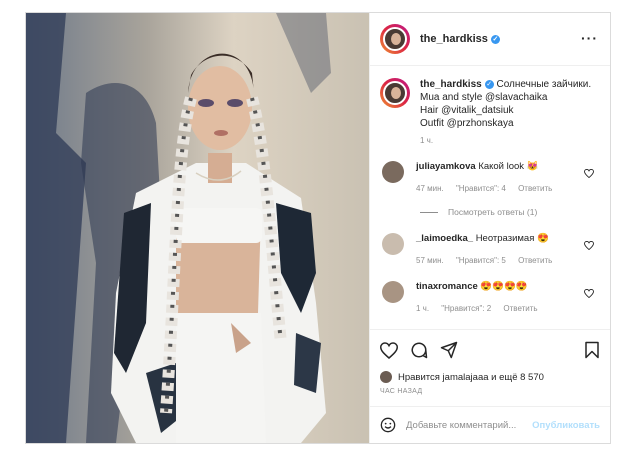 This screenshot has width=620, height=452. I want to click on save-bookmark-icon, so click(592, 350).